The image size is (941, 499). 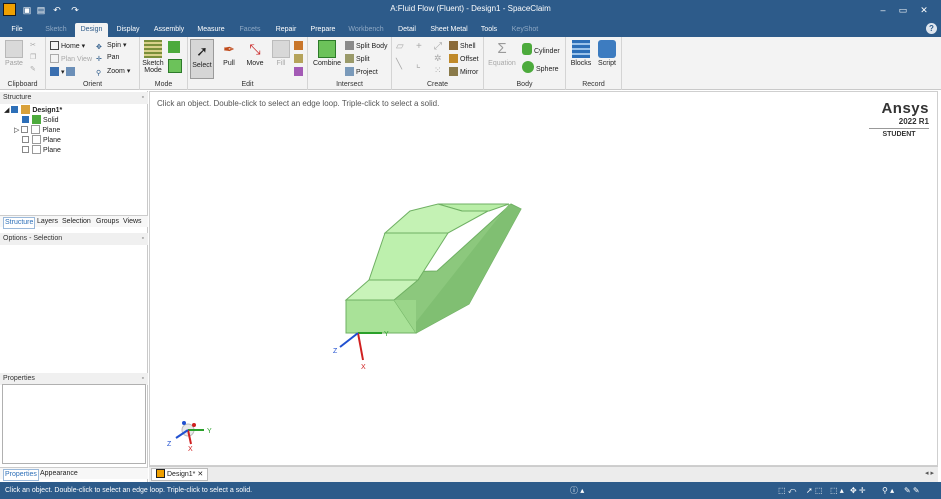 I want to click on maximize-button: ▭, so click(x=903, y=10).